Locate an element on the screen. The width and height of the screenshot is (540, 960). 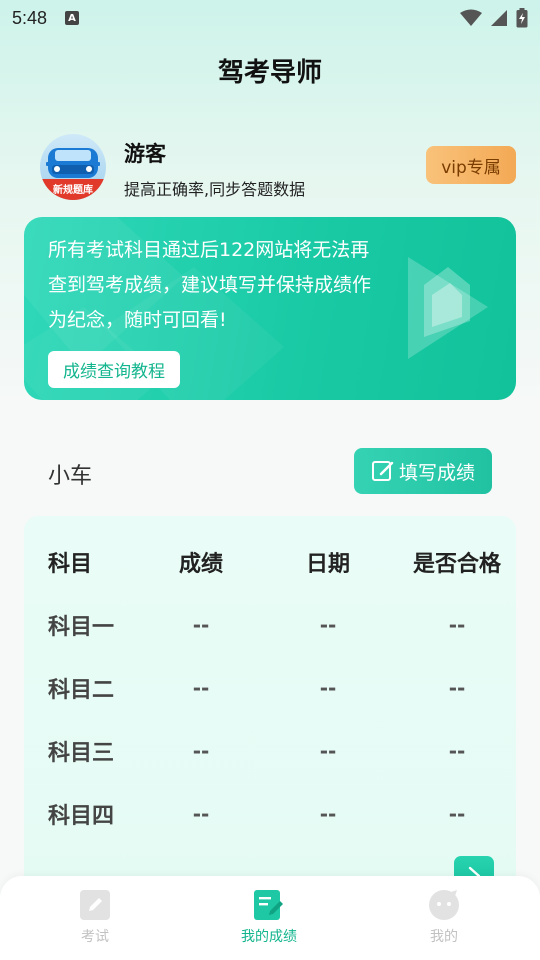
fill-score-button: 填写成绩 is located at coordinates (423, 471).